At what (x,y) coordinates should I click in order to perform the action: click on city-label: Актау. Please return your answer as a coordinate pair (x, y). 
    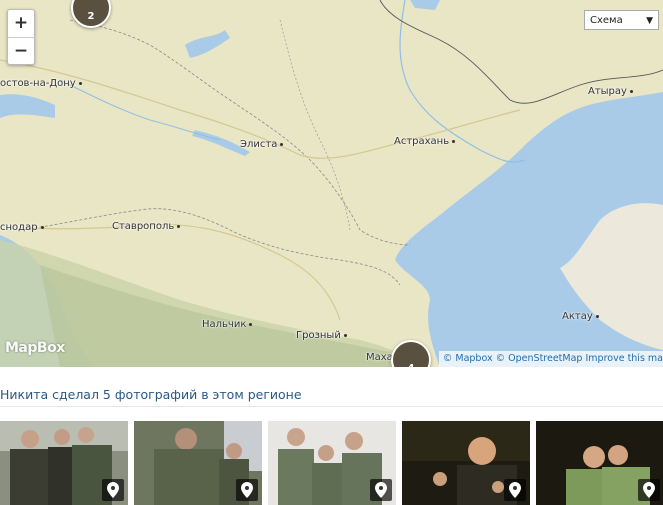
    Looking at the image, I should click on (582, 317).